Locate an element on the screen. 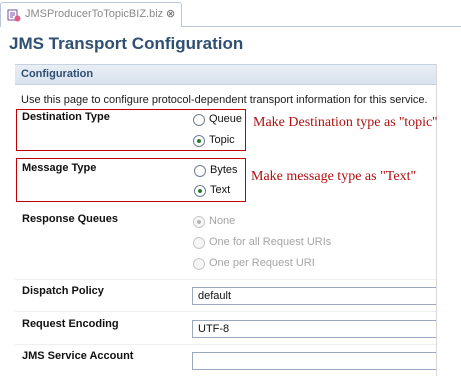  request-encoding-label: Request Encoding is located at coordinates (70, 324).